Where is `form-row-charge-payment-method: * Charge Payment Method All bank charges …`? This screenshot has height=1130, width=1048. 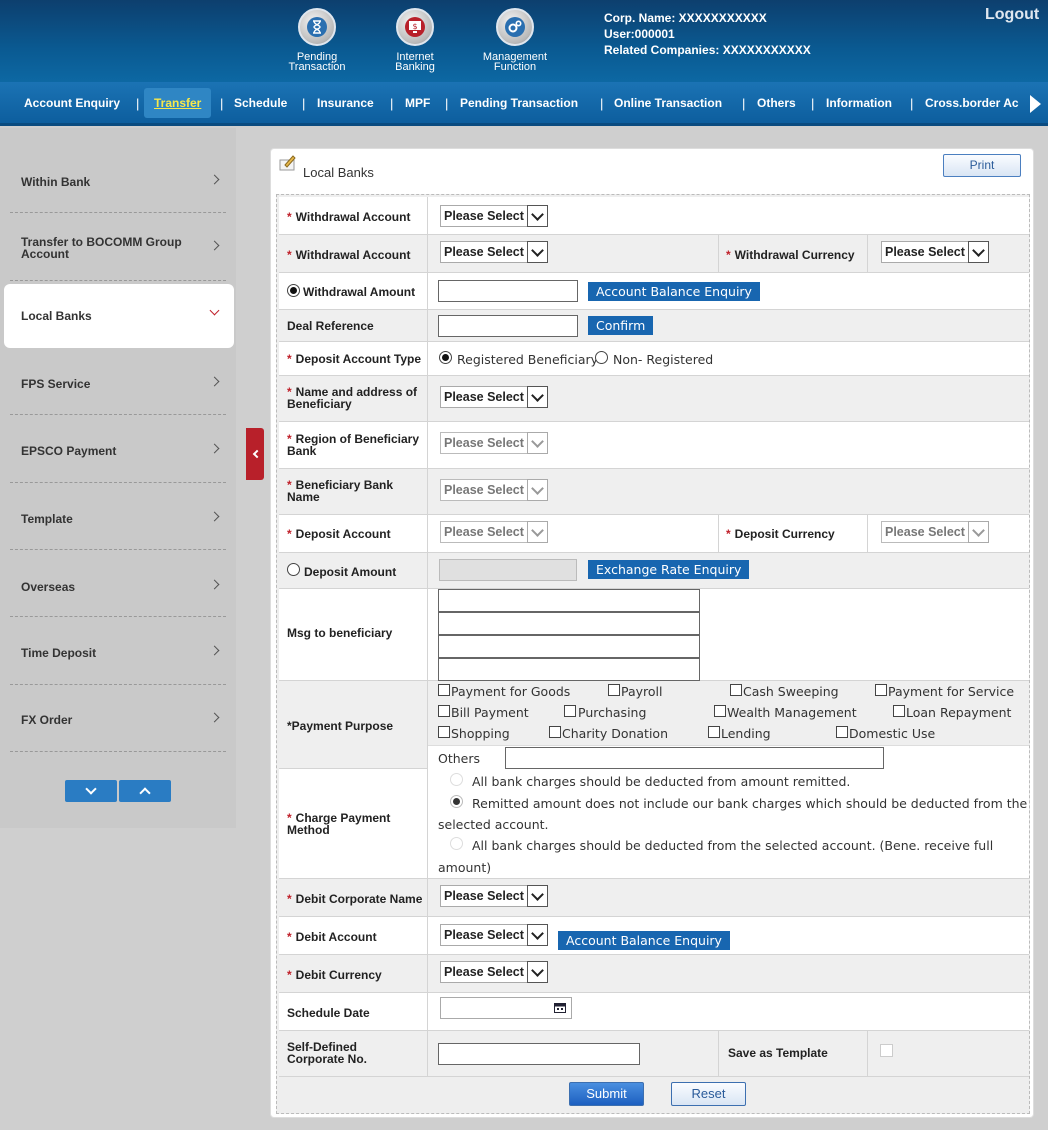 form-row-charge-payment-method: * Charge Payment Method All bank charges … is located at coordinates (654, 824).